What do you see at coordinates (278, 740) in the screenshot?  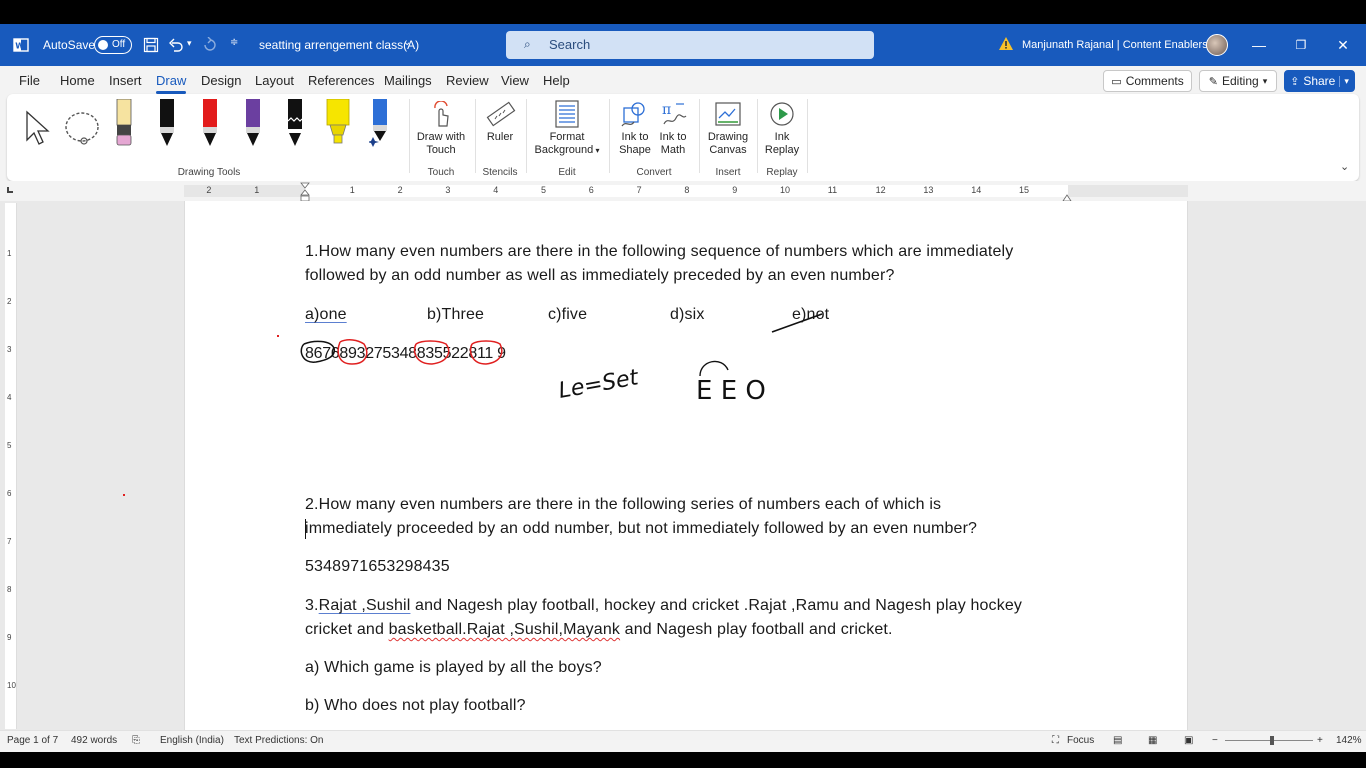 I see `text-predictions: Text Predictions: On` at bounding box center [278, 740].